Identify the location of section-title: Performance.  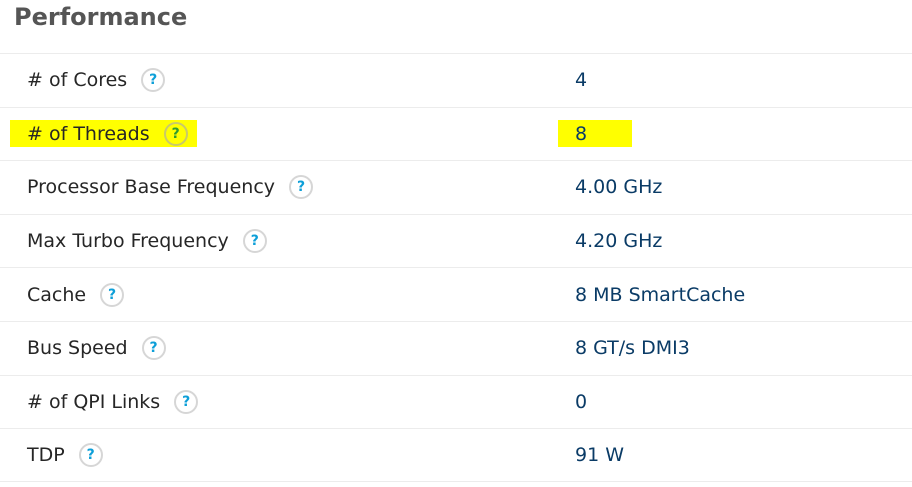
(101, 17).